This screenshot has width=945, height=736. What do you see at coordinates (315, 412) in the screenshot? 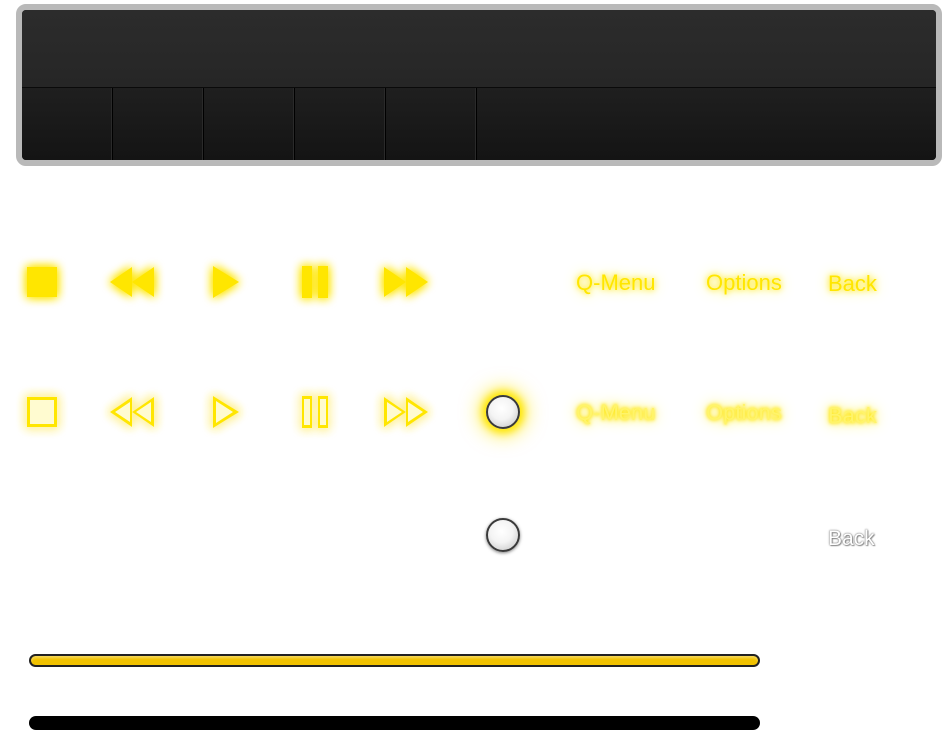
I see `pause-icon-pressed` at bounding box center [315, 412].